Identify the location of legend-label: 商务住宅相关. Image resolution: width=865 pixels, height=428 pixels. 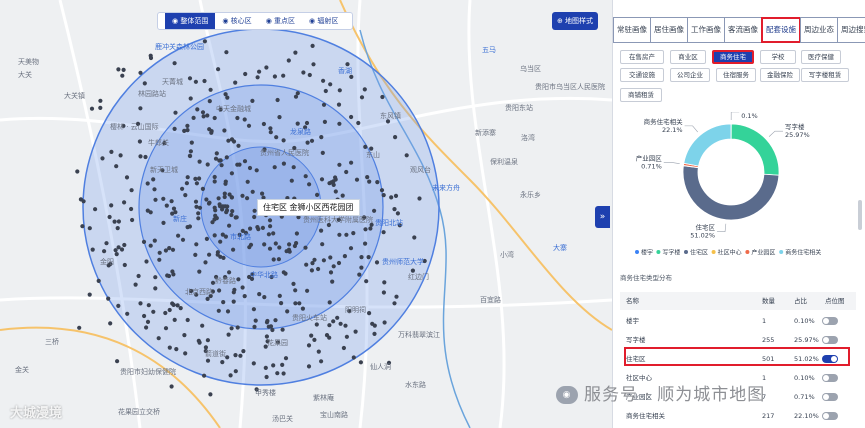
(803, 253).